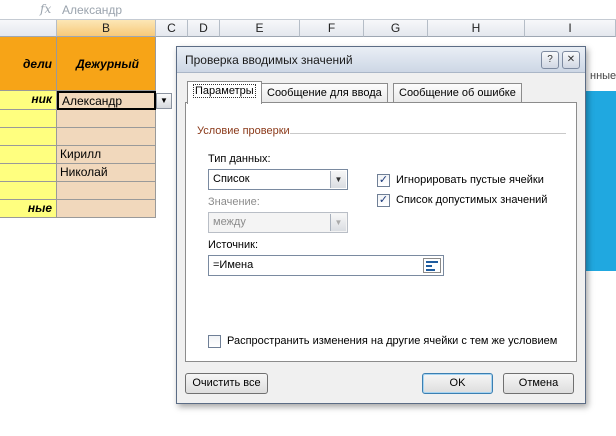 This screenshot has height=436, width=616. I want to click on column-header-g: G, so click(396, 28).